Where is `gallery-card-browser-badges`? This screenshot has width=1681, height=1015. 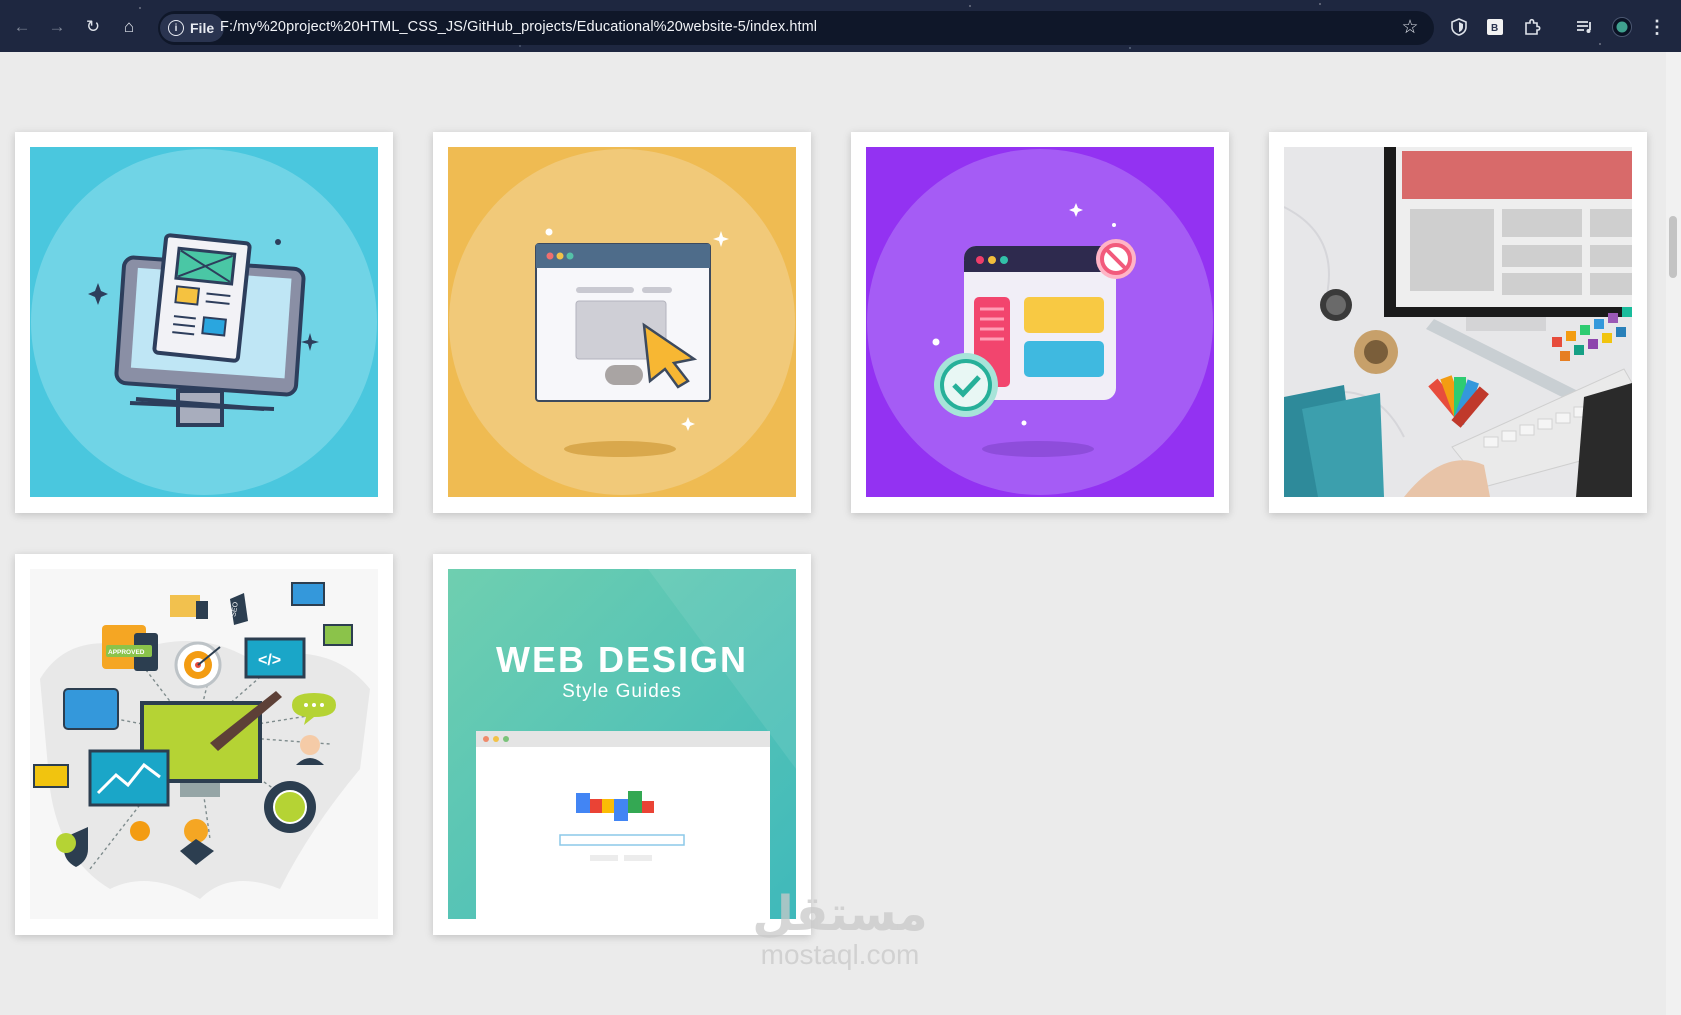
gallery-card-browser-badges is located at coordinates (1040, 322).